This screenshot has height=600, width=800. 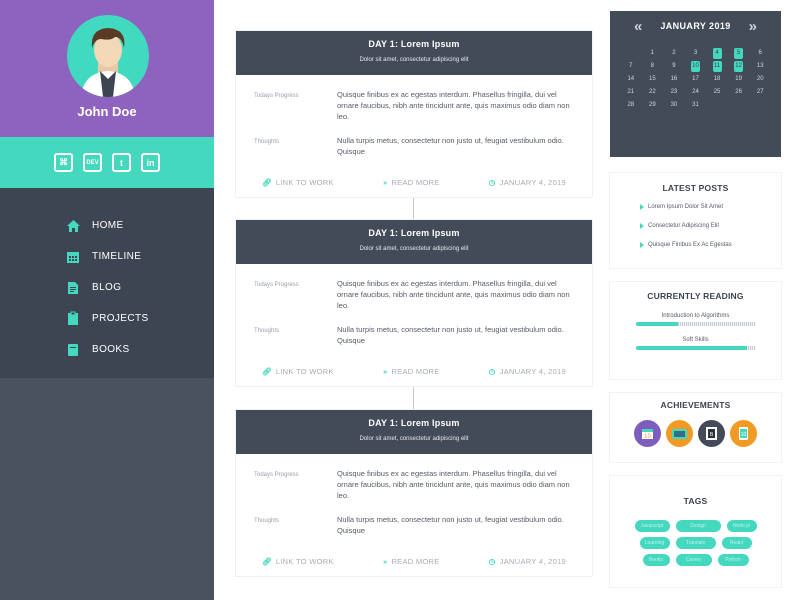 What do you see at coordinates (696, 53) in the screenshot?
I see `calendar-day: 3` at bounding box center [696, 53].